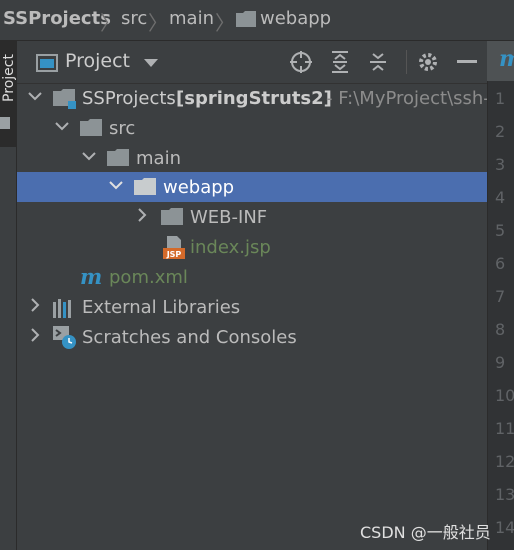 The height and width of the screenshot is (550, 514). Describe the element at coordinates (64, 337) in the screenshot. I see `scratches-icon` at that location.